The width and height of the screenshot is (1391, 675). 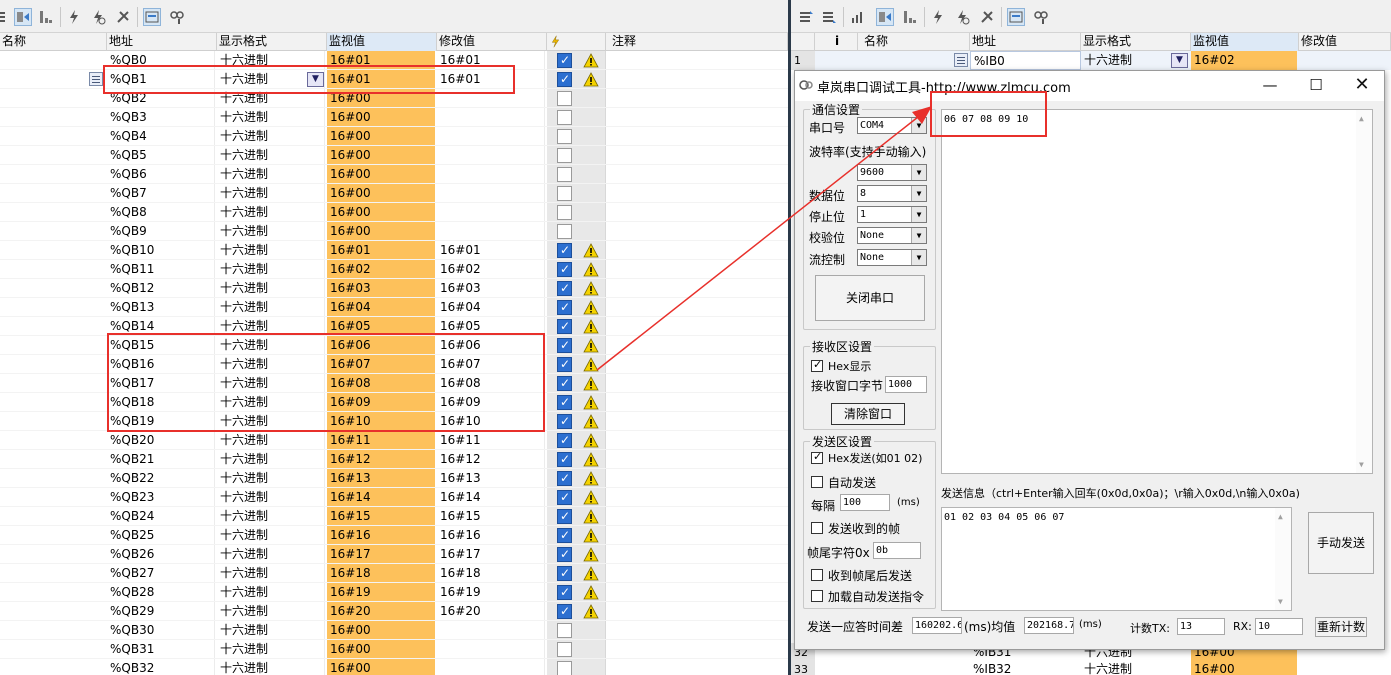 I want to click on modify-cell: 16#15, so click(x=491, y=516).